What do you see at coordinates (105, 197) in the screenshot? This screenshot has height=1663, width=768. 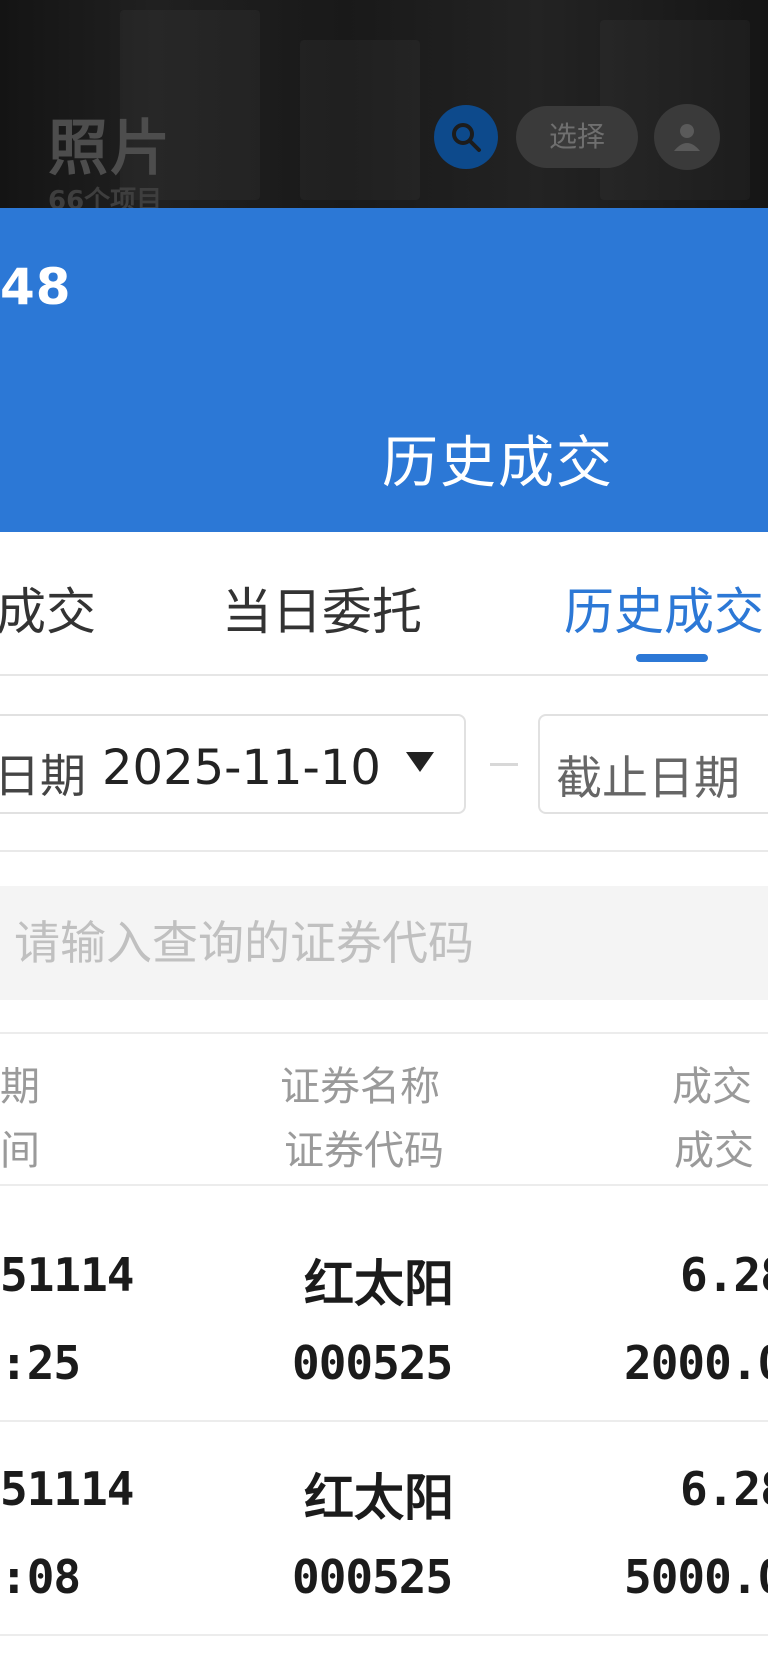 I see `photos-item-count: 66个项目` at bounding box center [105, 197].